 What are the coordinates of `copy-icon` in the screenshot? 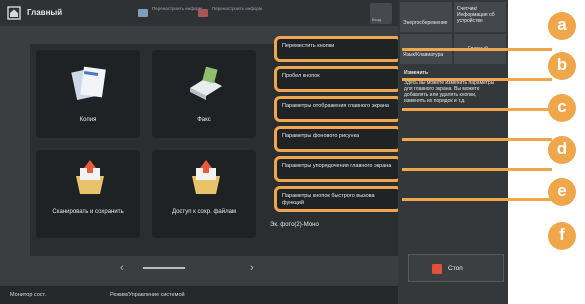 It's located at (88, 83).